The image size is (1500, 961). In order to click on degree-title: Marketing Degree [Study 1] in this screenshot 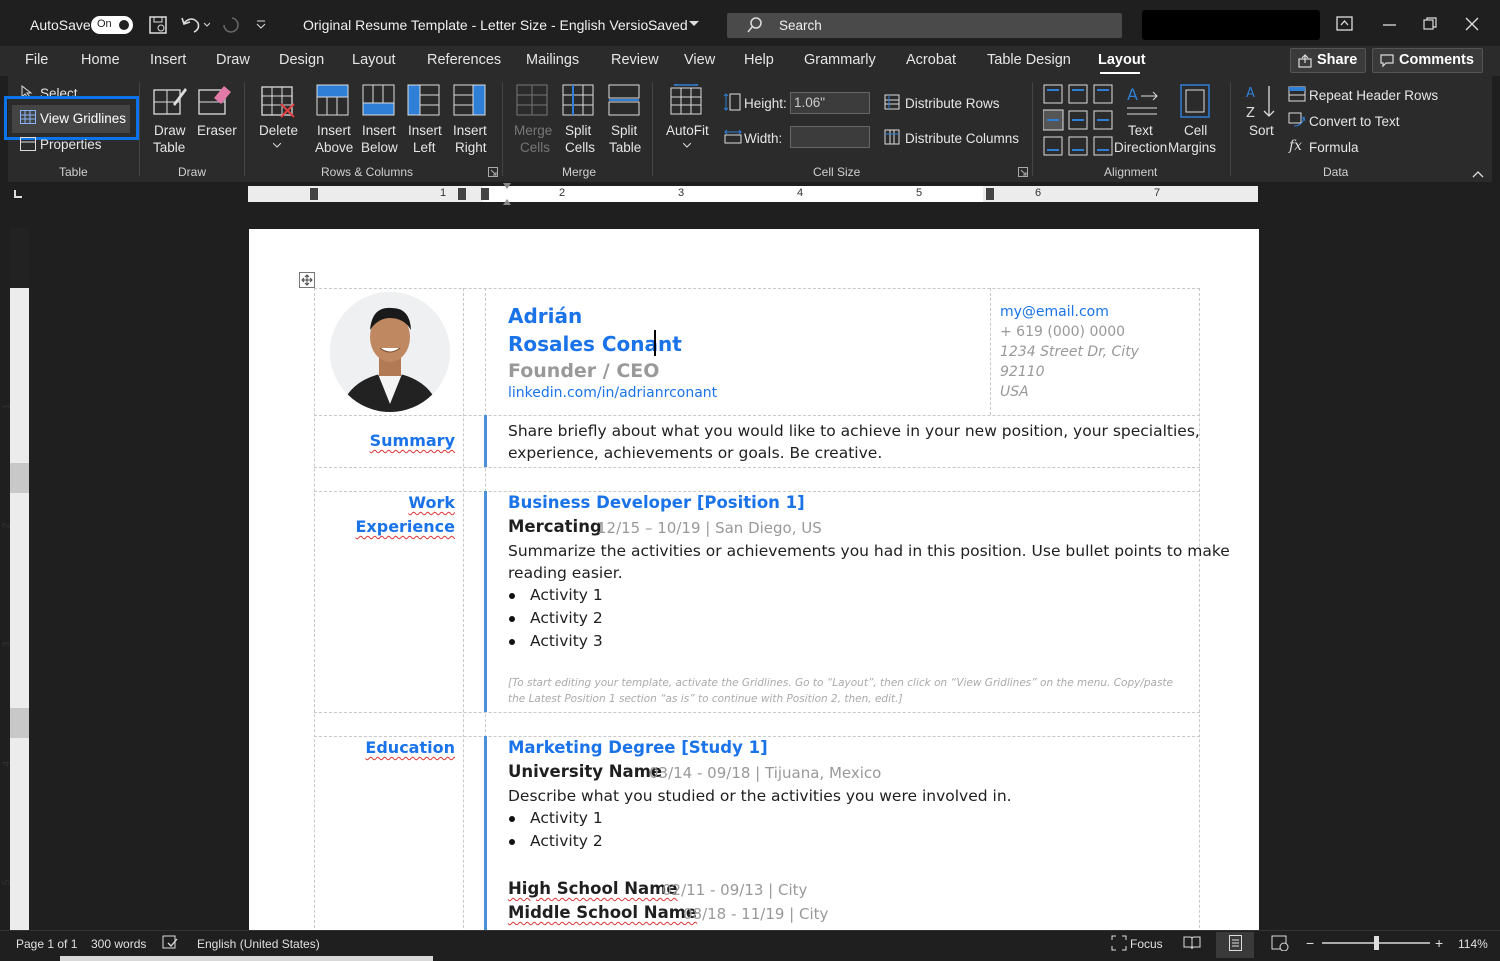, I will do `click(638, 747)`.